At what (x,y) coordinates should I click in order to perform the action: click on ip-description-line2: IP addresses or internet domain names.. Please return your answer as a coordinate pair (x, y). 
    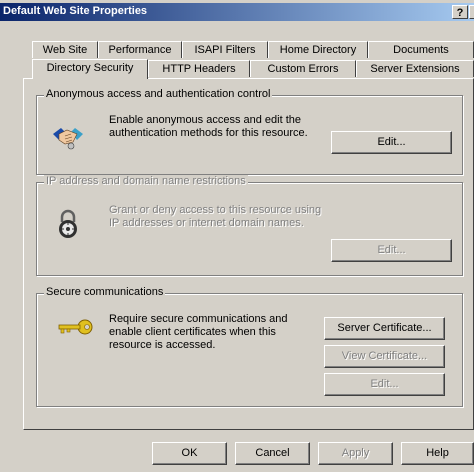
    Looking at the image, I should click on (206, 223).